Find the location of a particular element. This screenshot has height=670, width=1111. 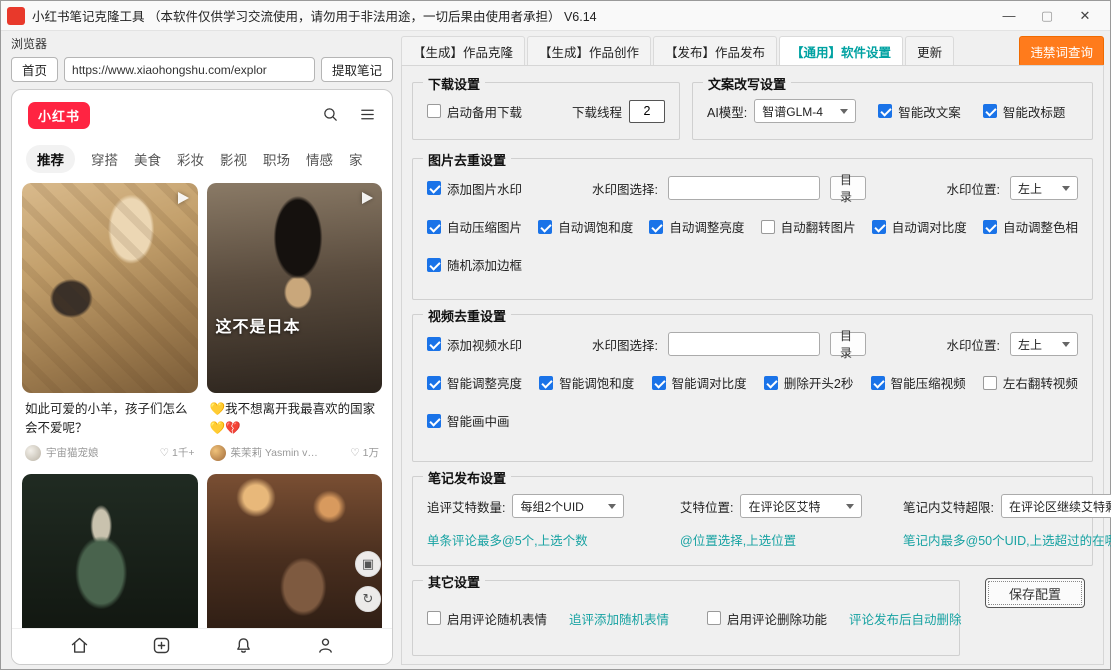

play-icon is located at coordinates (183, 198).